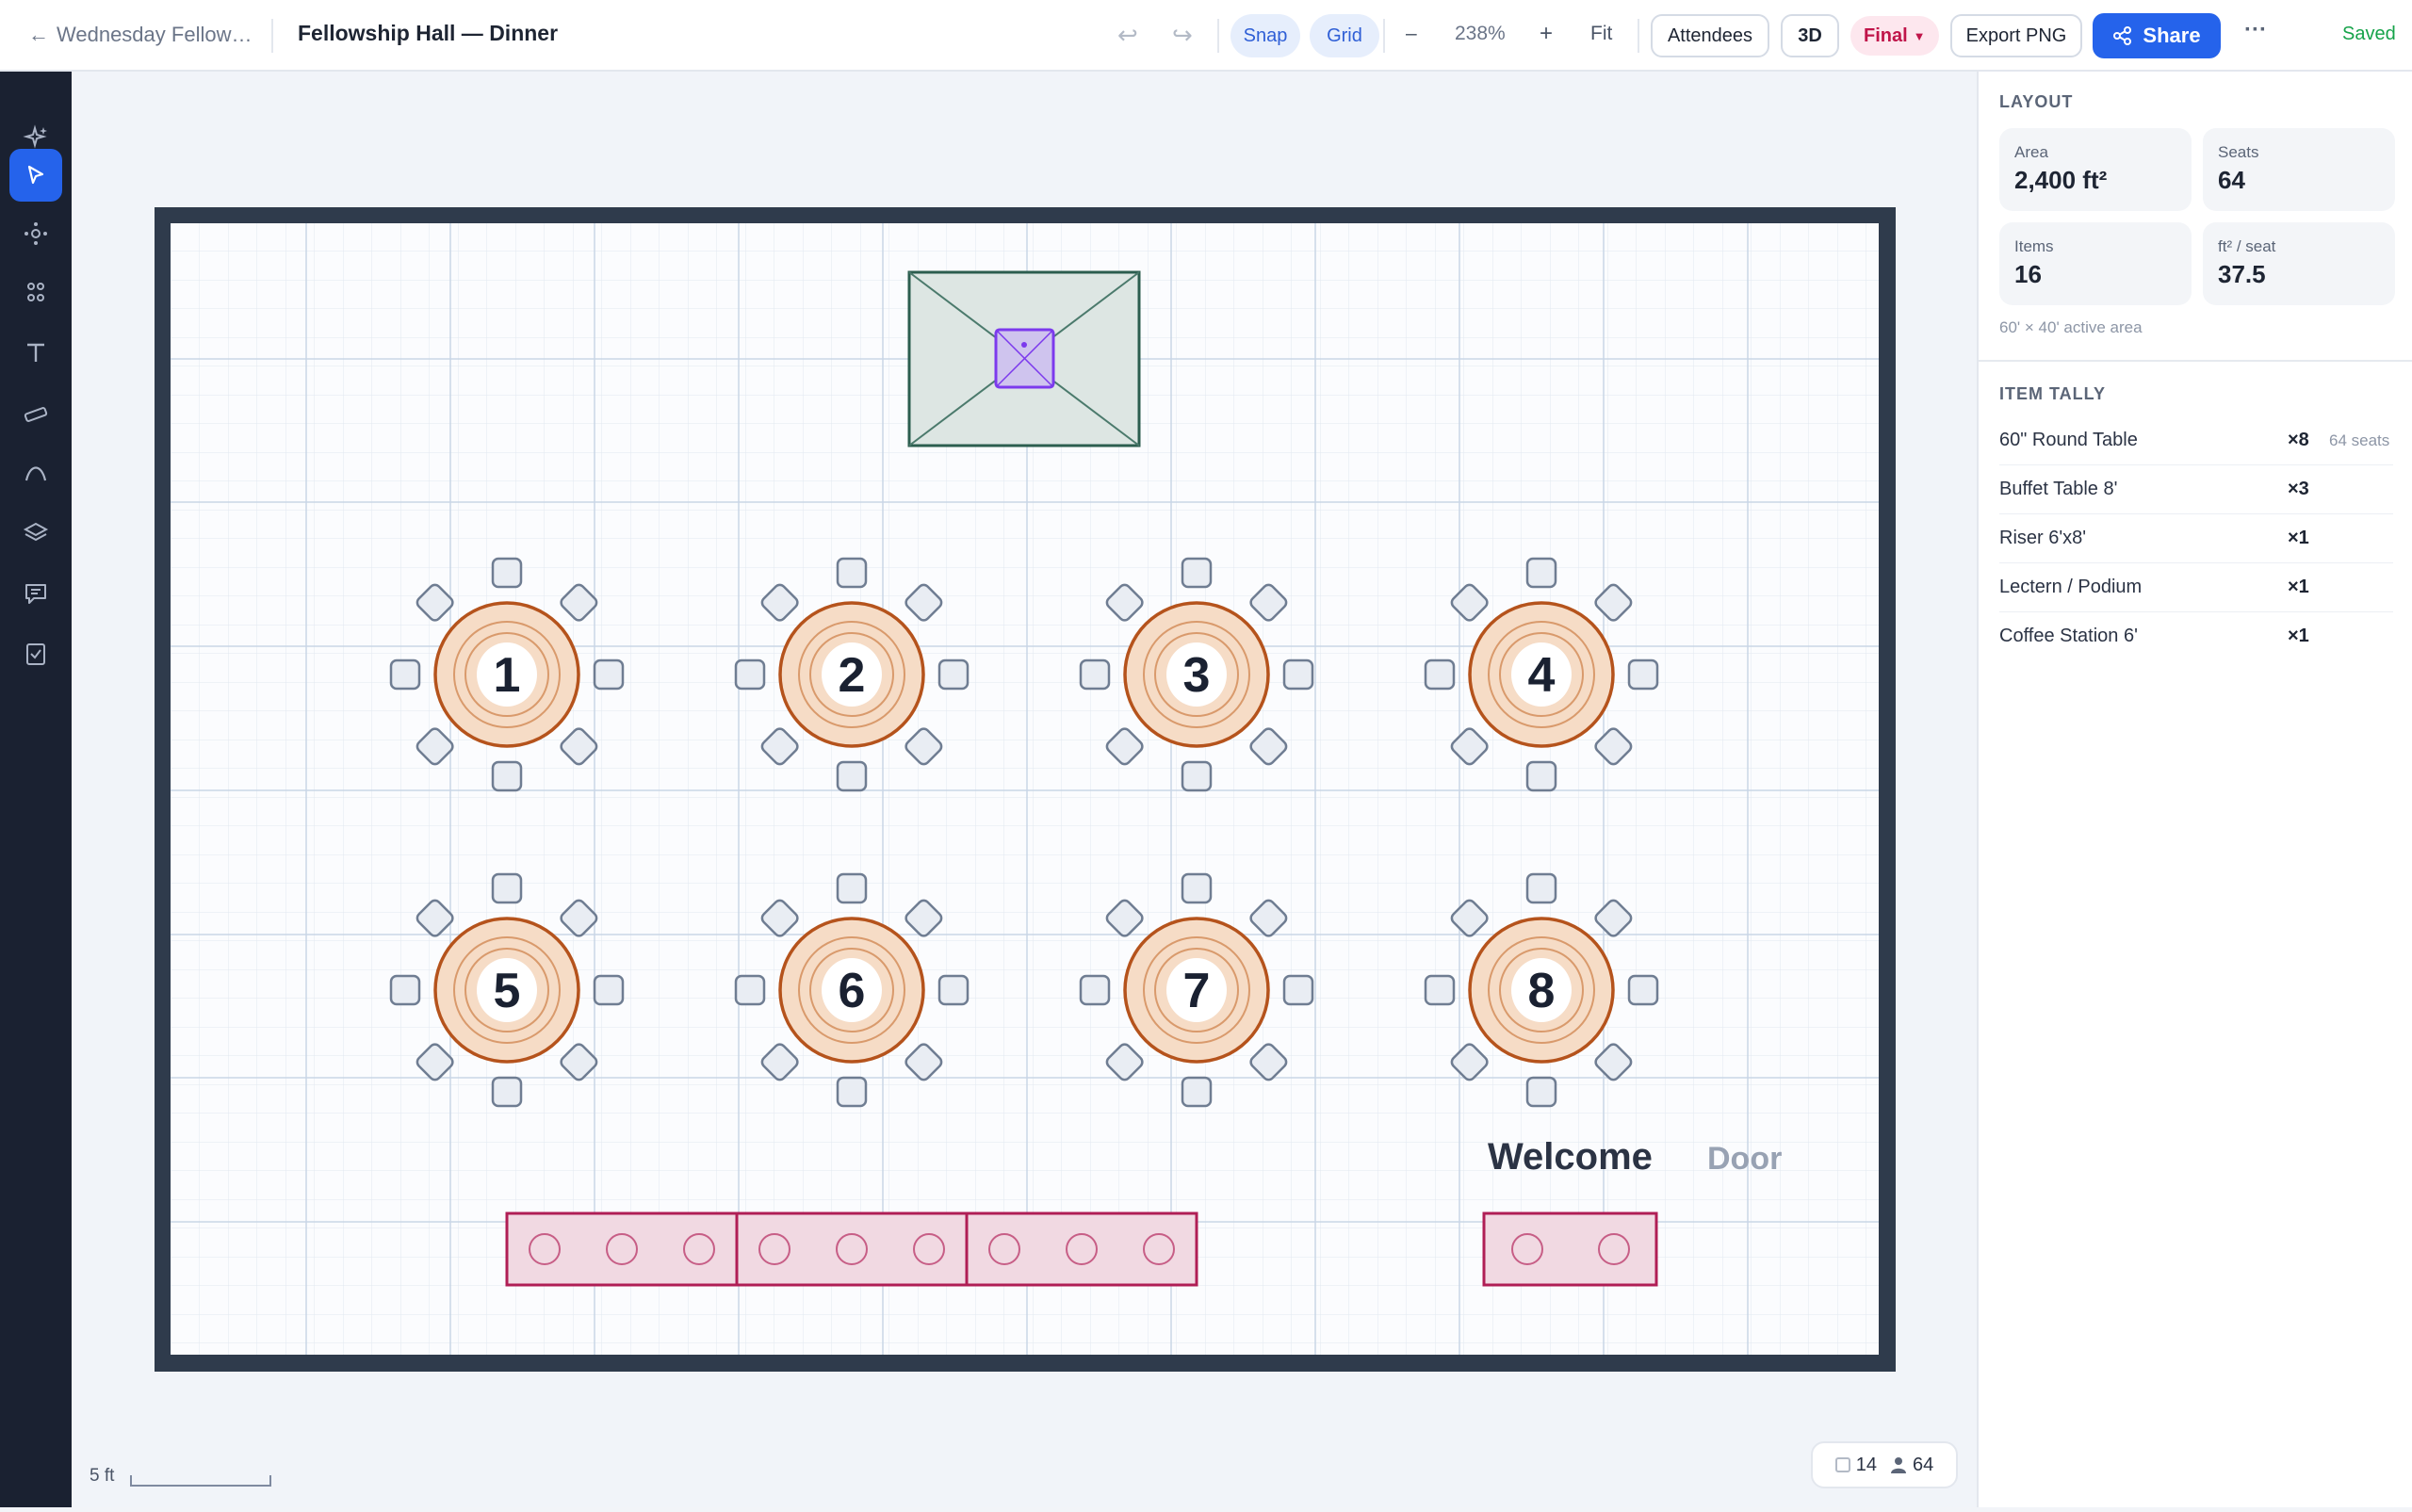 The height and width of the screenshot is (1512, 2412). What do you see at coordinates (1710, 35) in the screenshot?
I see `attendees-button: Attendees` at bounding box center [1710, 35].